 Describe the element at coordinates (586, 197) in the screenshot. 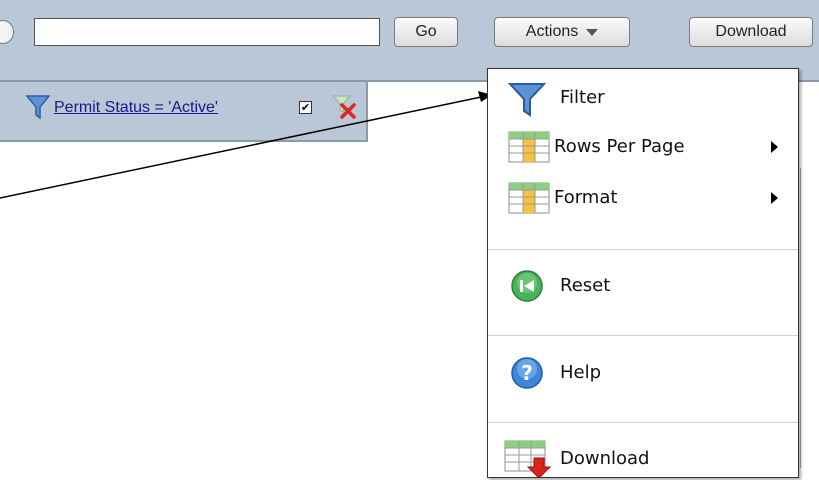

I see `menu-item-format-label: Format` at that location.